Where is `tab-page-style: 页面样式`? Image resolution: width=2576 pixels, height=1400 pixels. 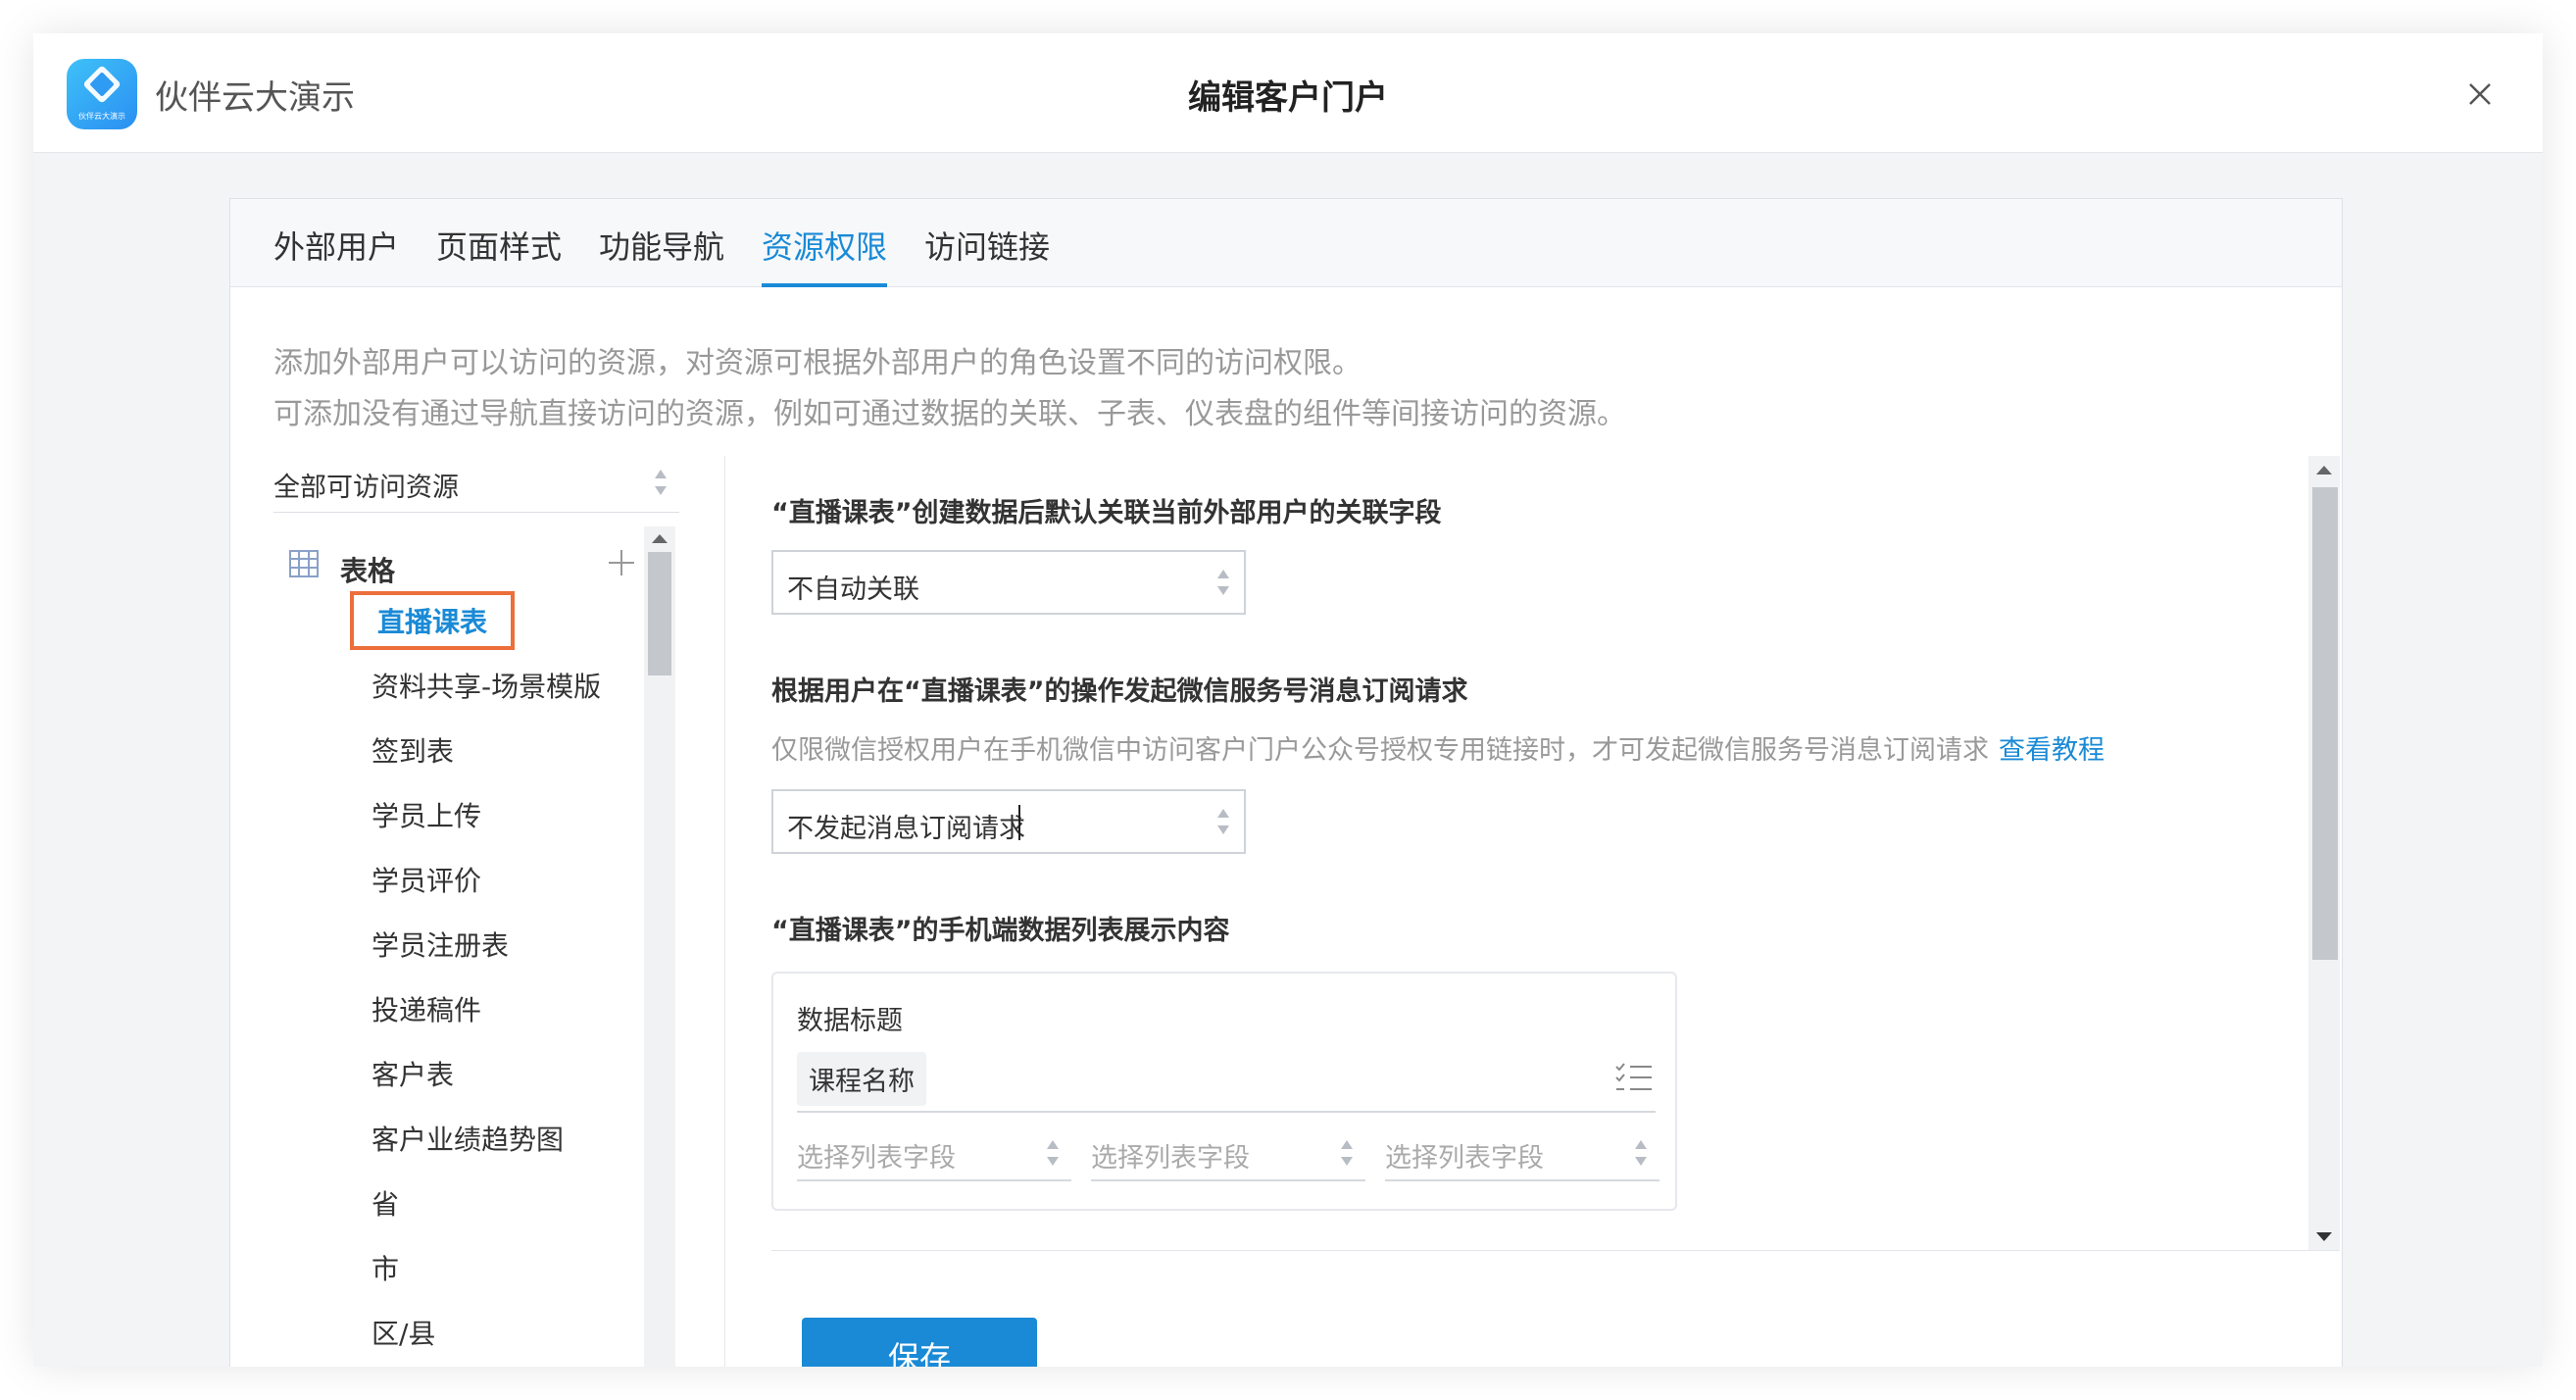 tab-page-style: 页面样式 is located at coordinates (499, 255).